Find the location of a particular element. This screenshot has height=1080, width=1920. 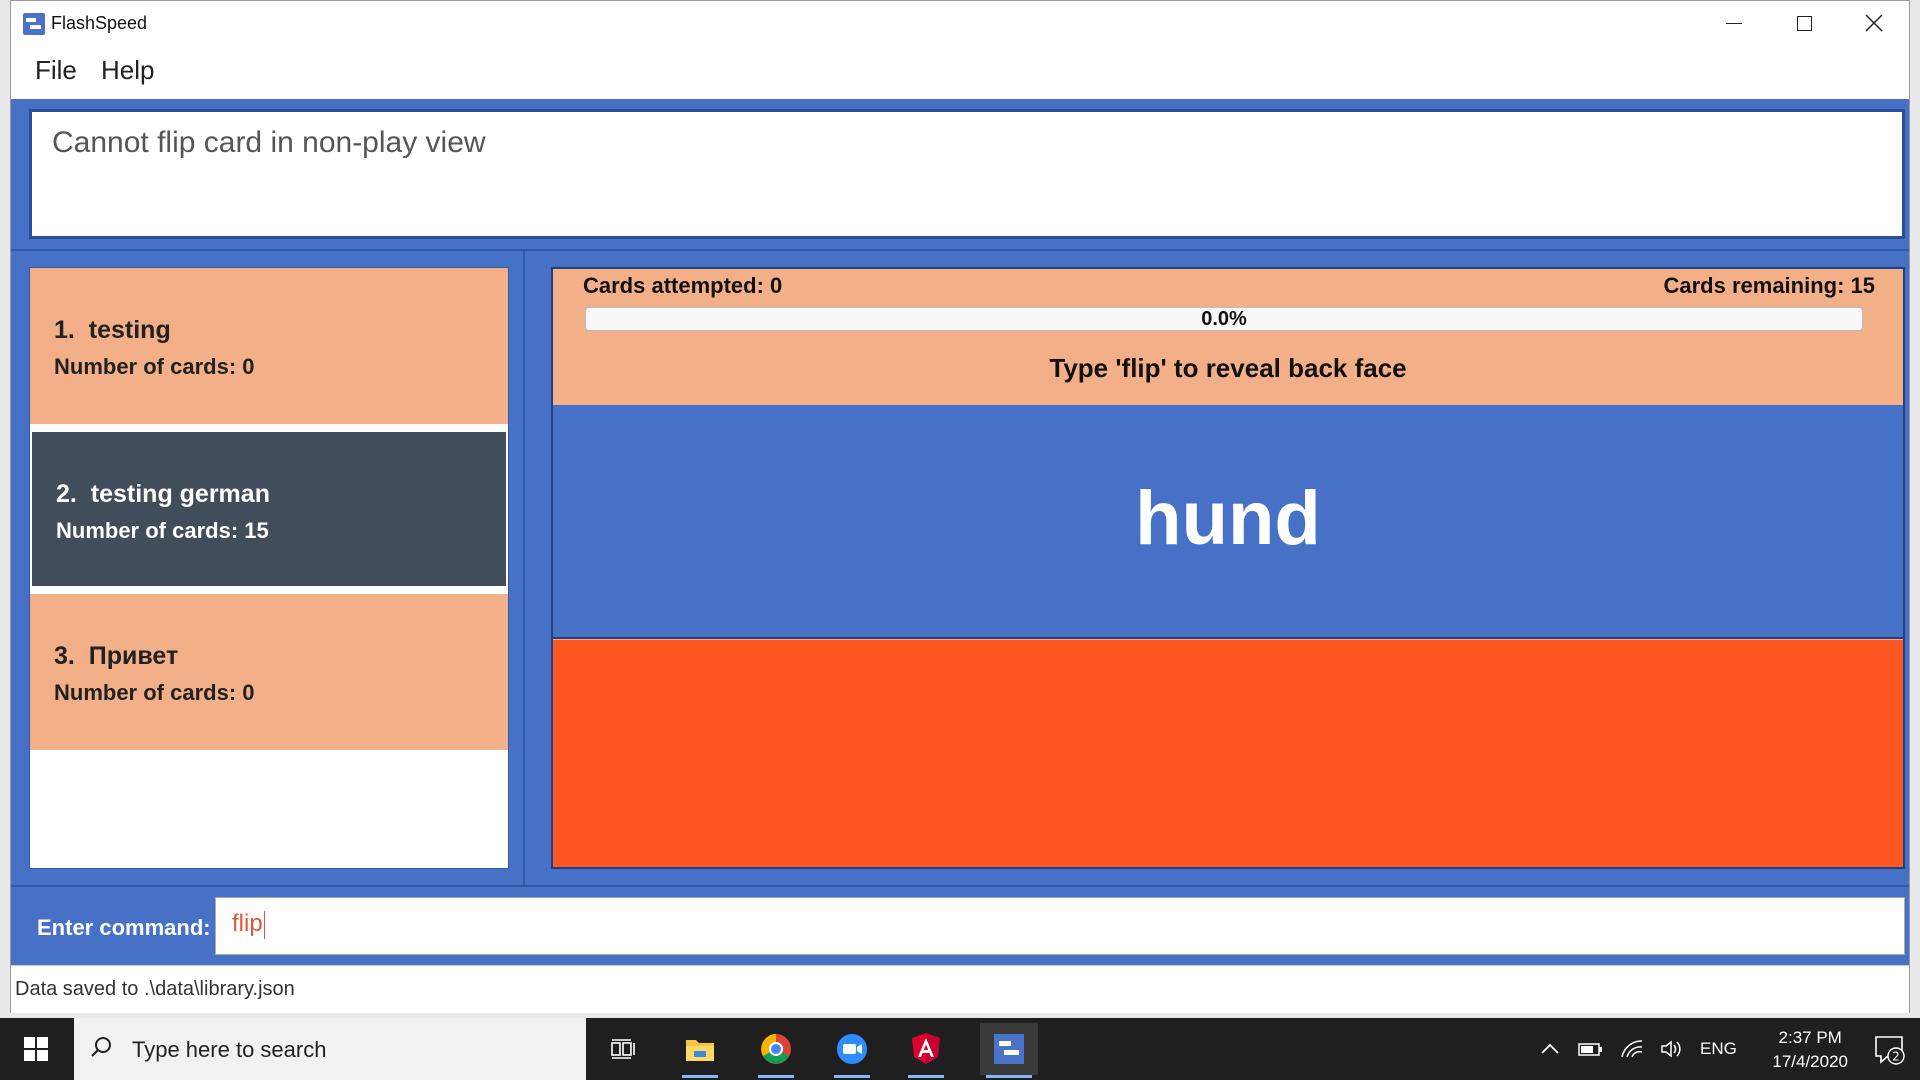

language-indicator: ENG is located at coordinates (1718, 1049).